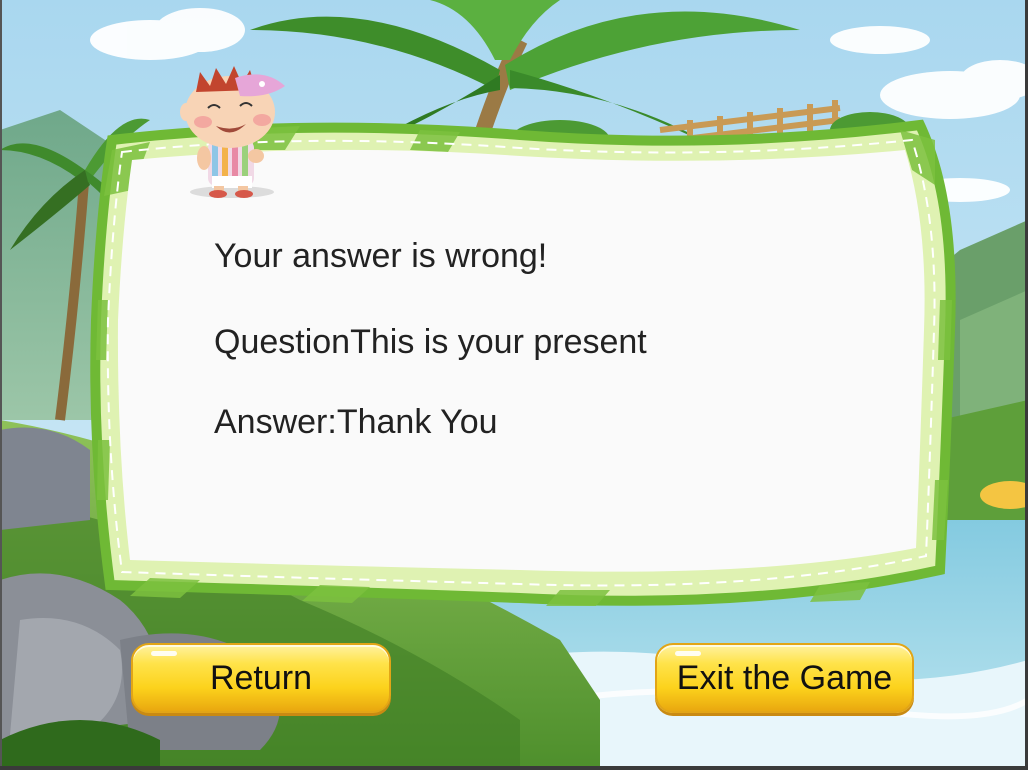 This screenshot has width=1028, height=770. Describe the element at coordinates (381, 256) in the screenshot. I see `result-message: Your answer is wrong!` at that location.